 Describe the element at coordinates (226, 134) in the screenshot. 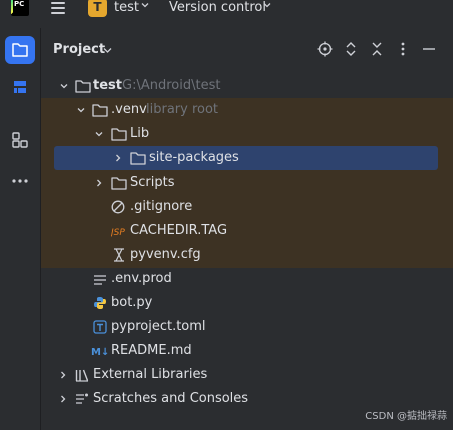

I see `tree-row-lib: Lib` at that location.